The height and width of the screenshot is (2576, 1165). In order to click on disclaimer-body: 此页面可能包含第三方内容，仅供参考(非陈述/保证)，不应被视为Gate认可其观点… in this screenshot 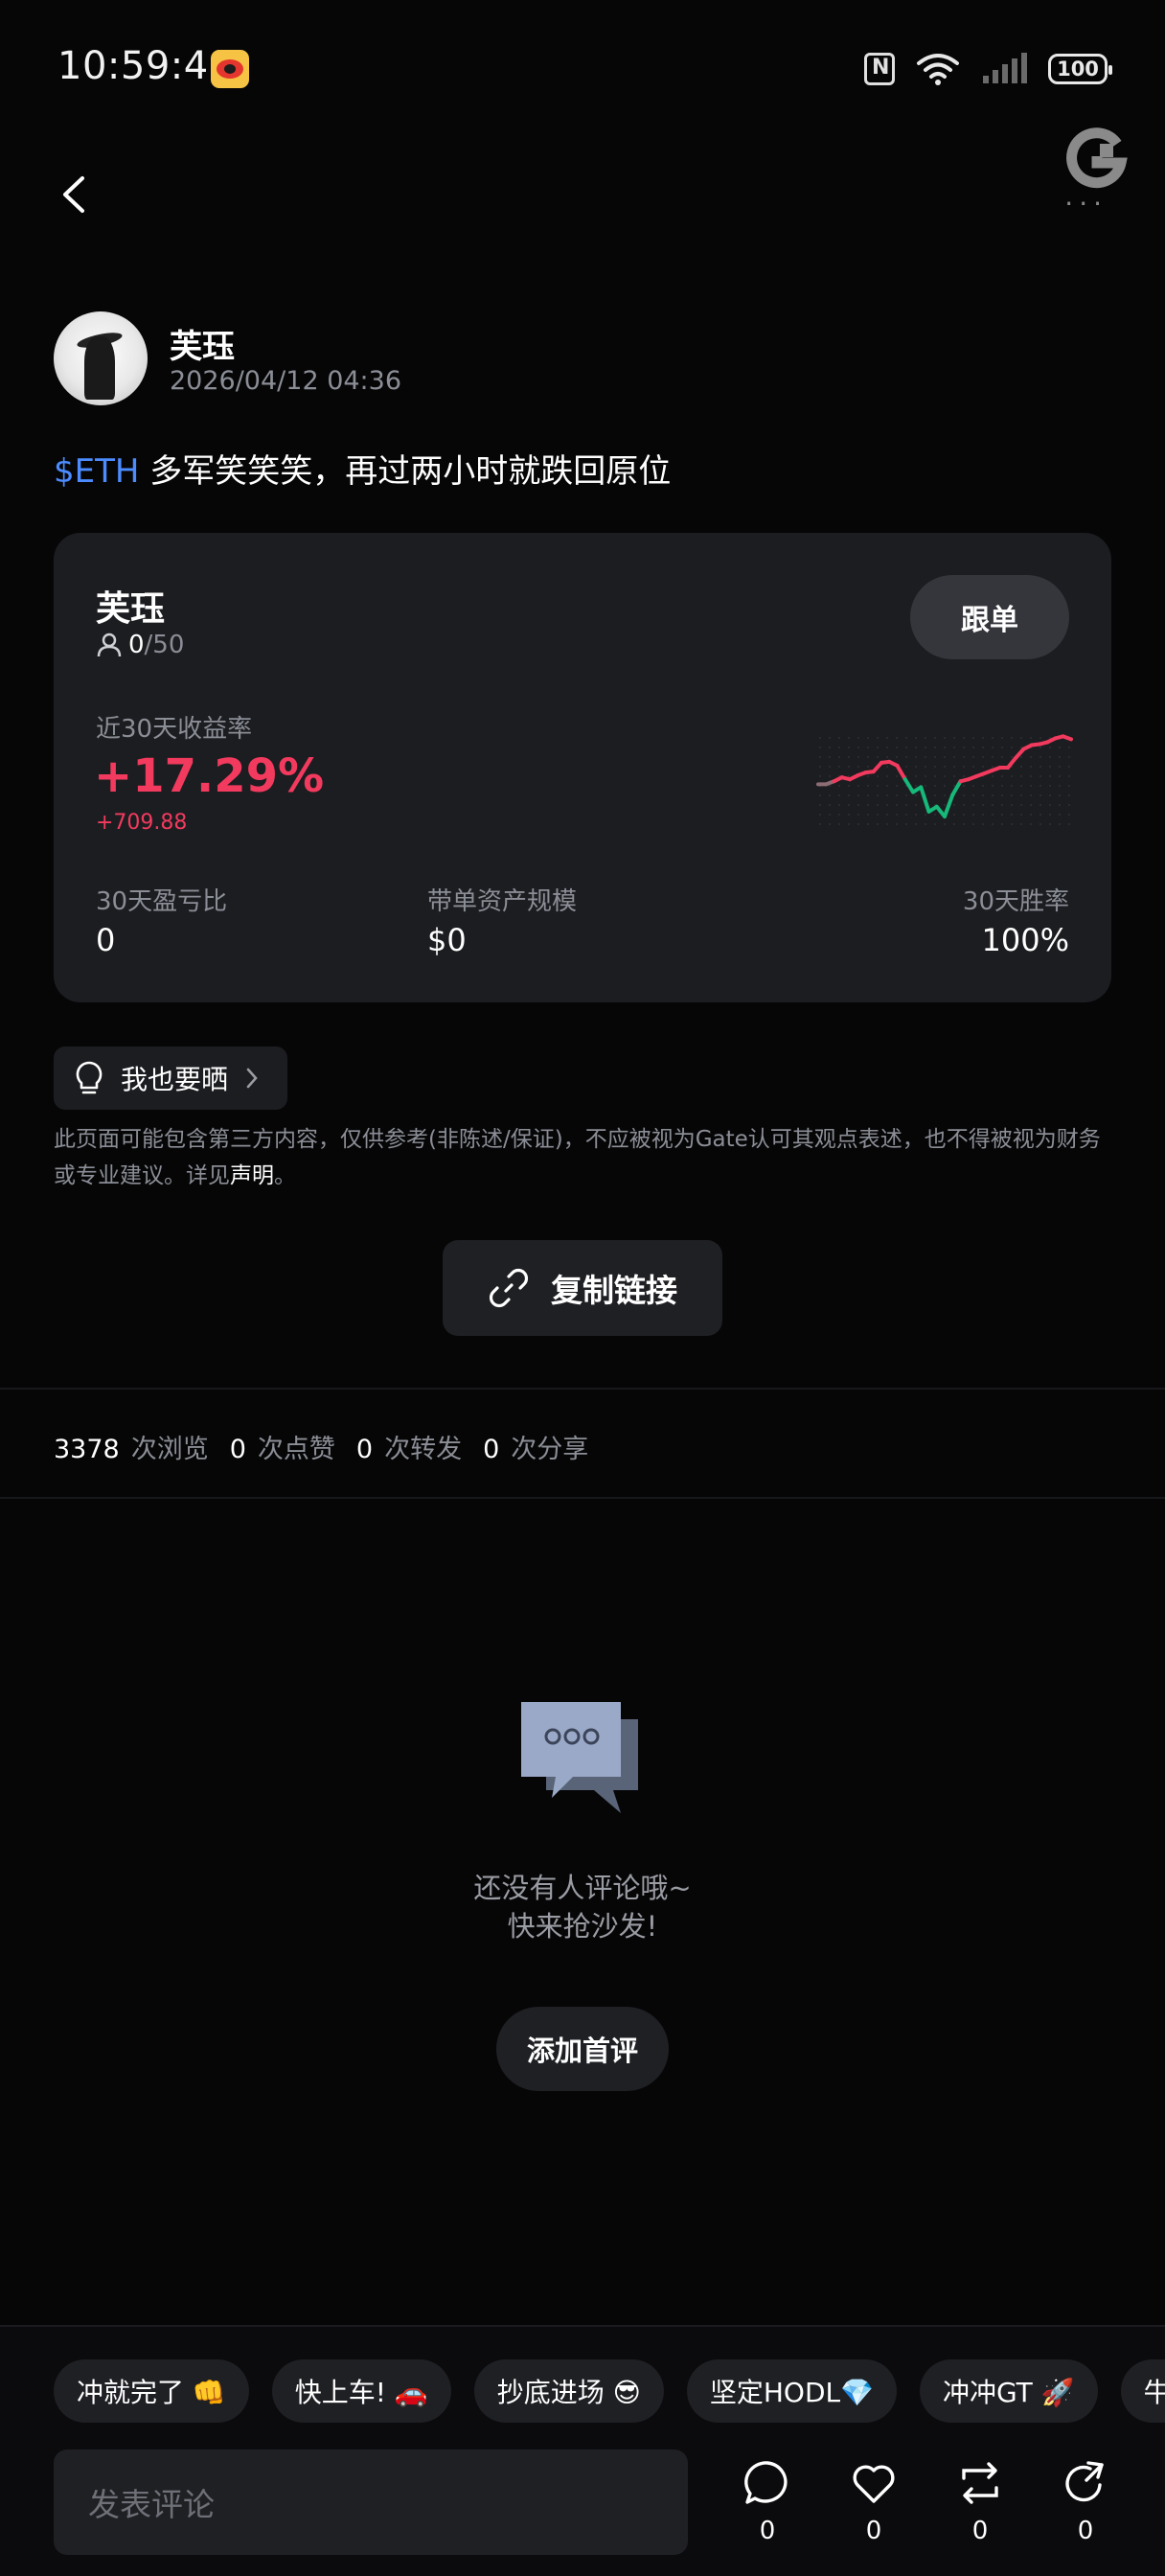, I will do `click(577, 1157)`.